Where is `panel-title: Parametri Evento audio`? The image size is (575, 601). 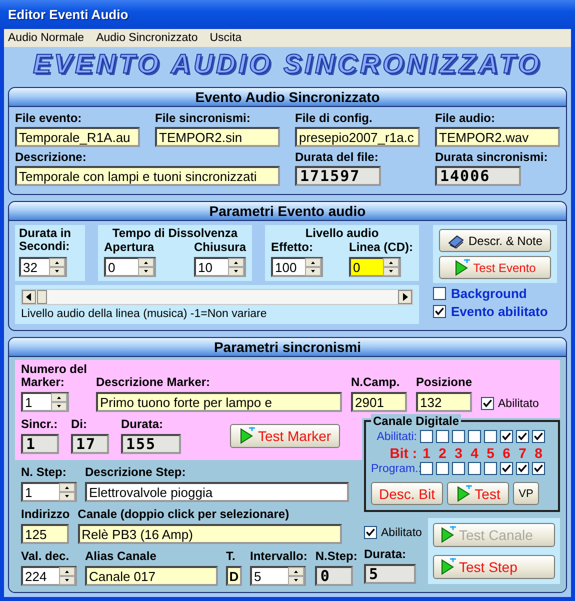 panel-title: Parametri Evento audio is located at coordinates (287, 211).